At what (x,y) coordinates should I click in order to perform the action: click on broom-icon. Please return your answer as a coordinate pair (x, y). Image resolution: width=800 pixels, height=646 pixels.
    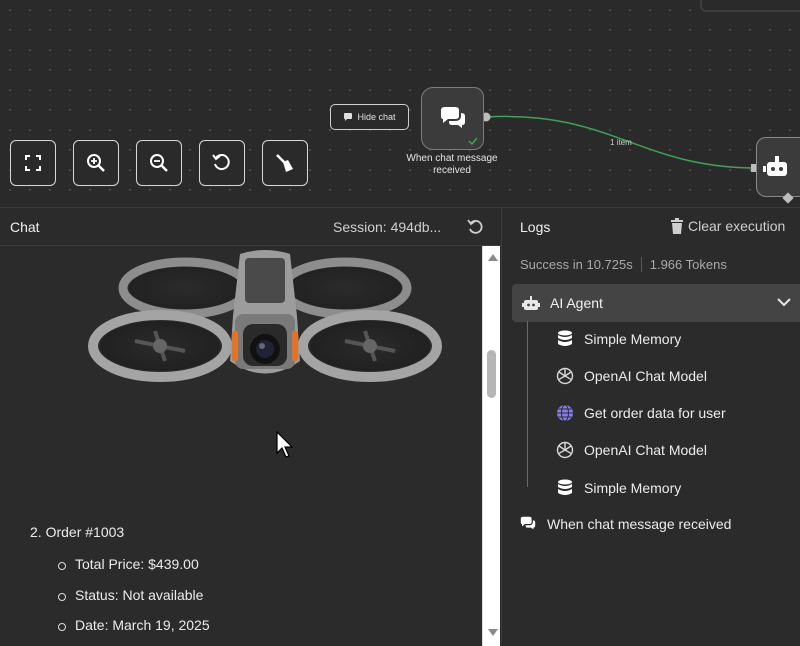
    Looking at the image, I should click on (284, 163).